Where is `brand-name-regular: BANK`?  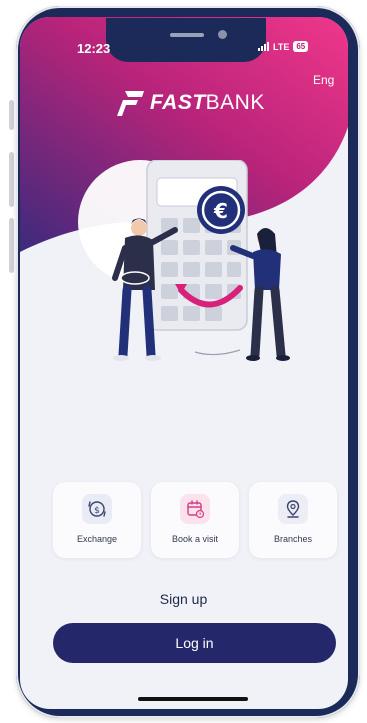 brand-name-regular: BANK is located at coordinates (235, 102).